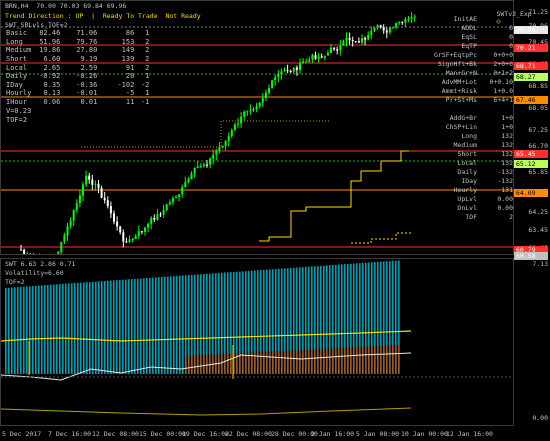 The image size is (550, 441). What do you see at coordinates (471, 217) in the screenshot?
I see `ea-param-label: TOF` at bounding box center [471, 217].